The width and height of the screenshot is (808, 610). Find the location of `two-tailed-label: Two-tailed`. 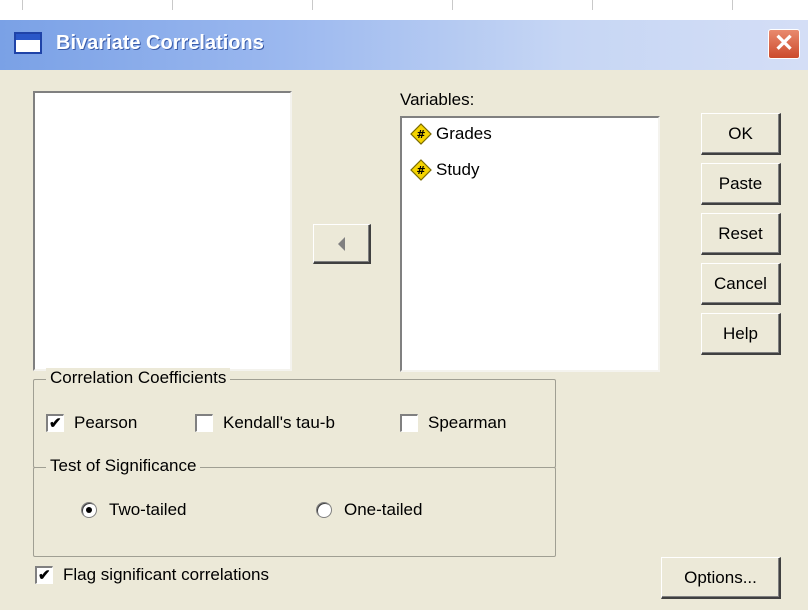

two-tailed-label: Two-tailed is located at coordinates (148, 509).